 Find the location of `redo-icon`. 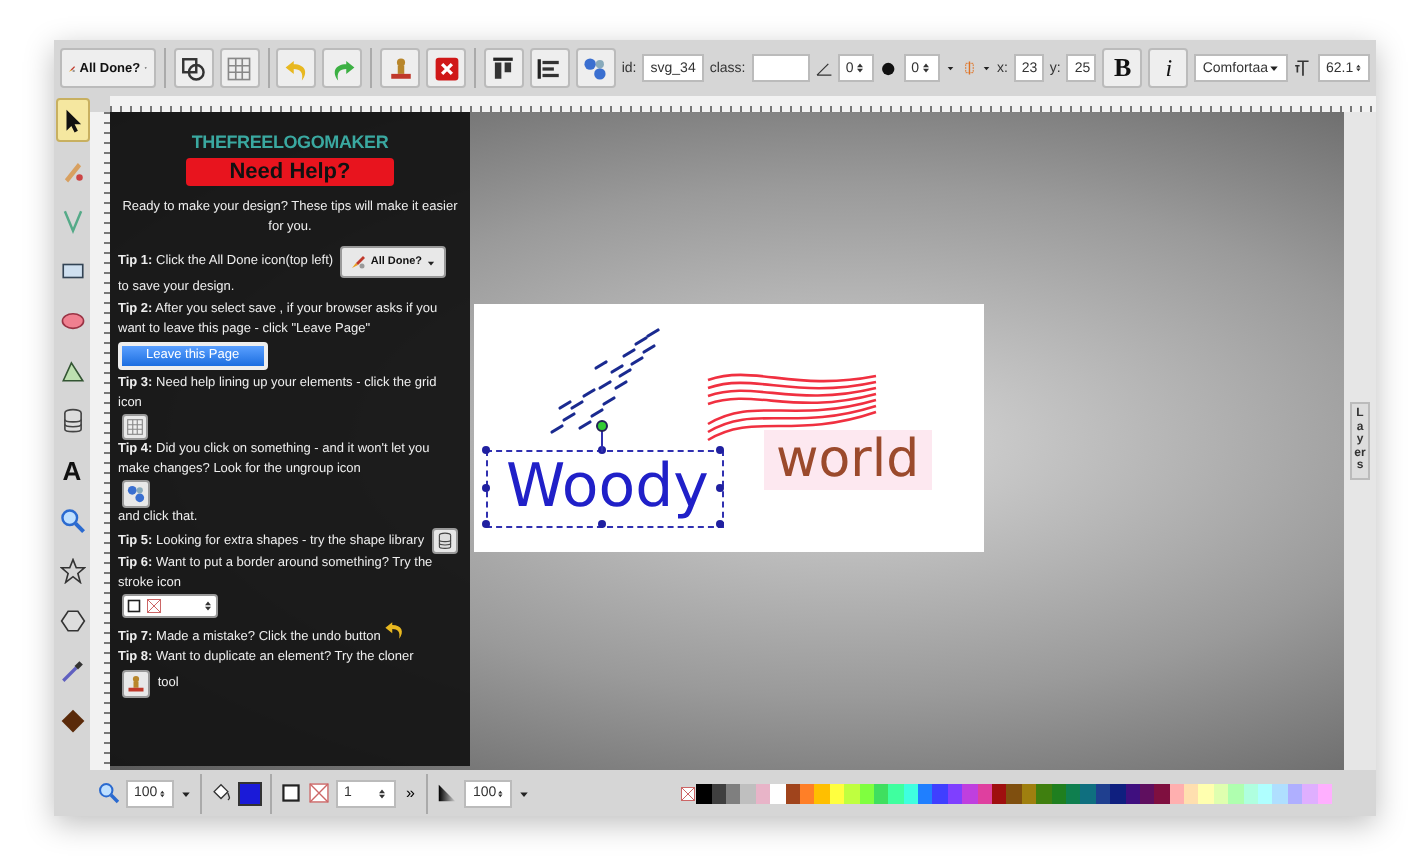

redo-icon is located at coordinates (342, 68).